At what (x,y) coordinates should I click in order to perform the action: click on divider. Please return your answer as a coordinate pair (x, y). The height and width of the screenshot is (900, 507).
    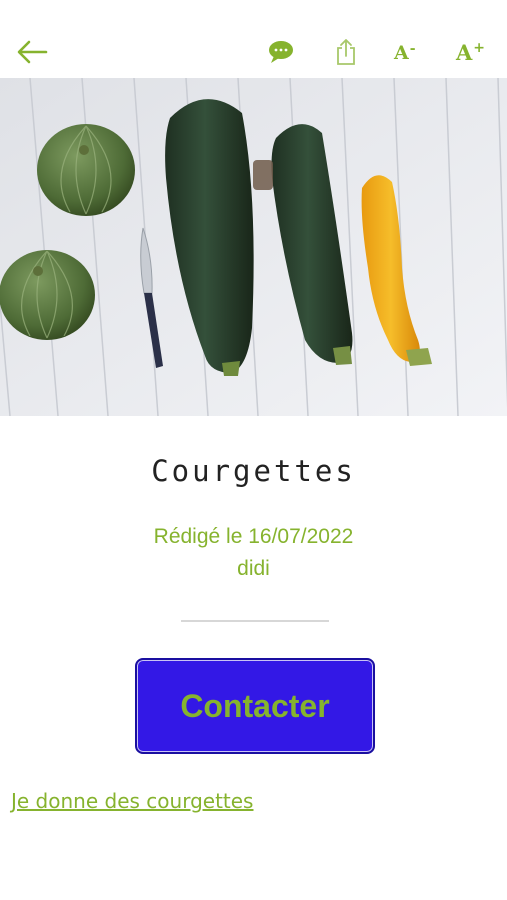
    Looking at the image, I should click on (255, 621).